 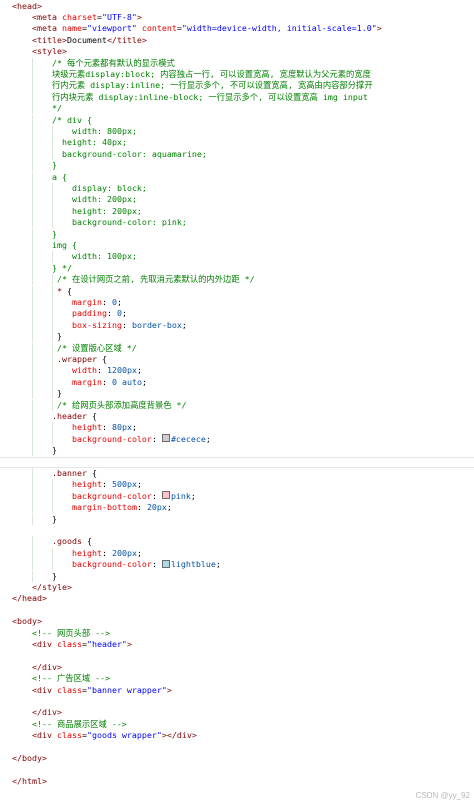 I want to click on code-line: */, so click(x=237, y=109).